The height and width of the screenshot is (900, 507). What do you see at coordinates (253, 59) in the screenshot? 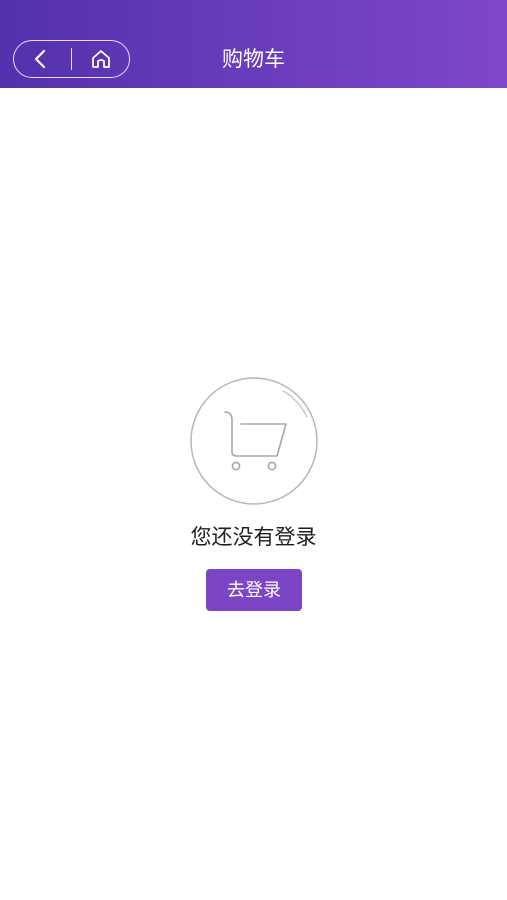
I see `page-title: 购物车` at bounding box center [253, 59].